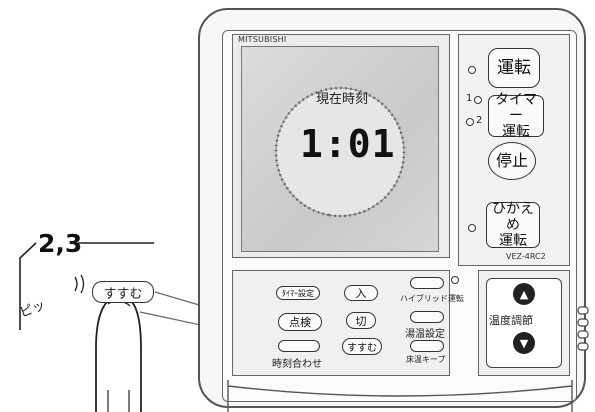 Image resolution: width=595 pixels, height=412 pixels. I want to click on finger-illustration, so click(118, 353).